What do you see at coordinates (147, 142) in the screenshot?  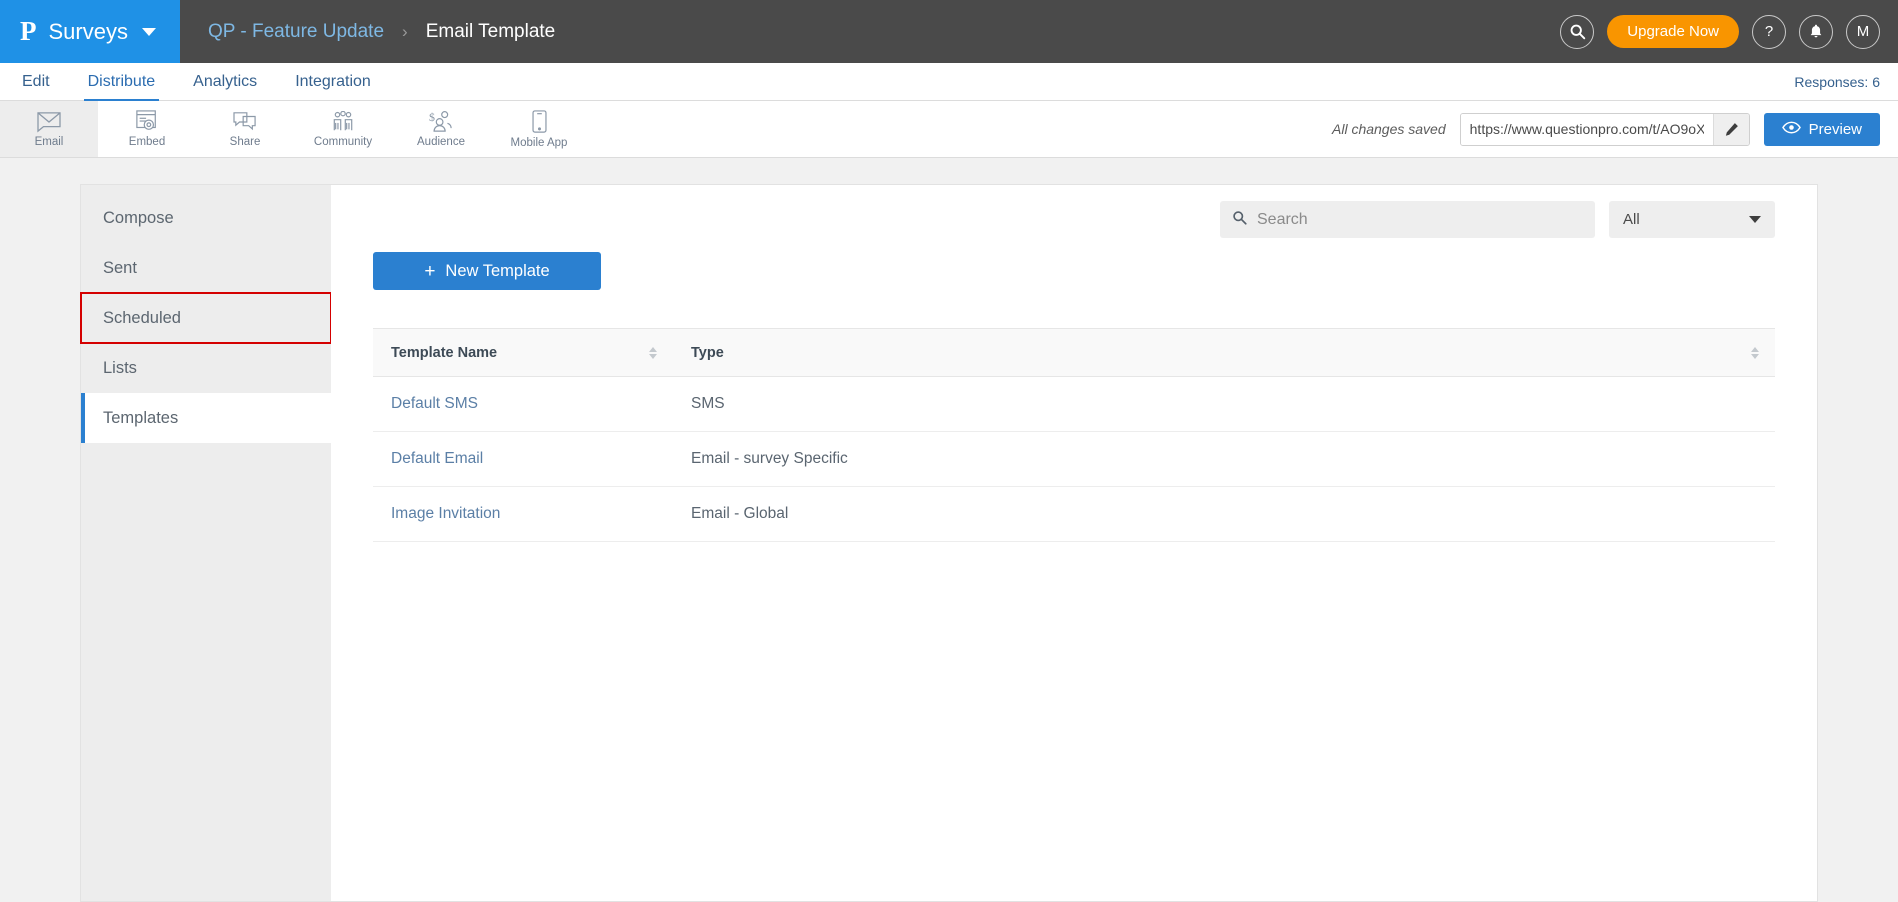 I see `channel-label: Embed` at bounding box center [147, 142].